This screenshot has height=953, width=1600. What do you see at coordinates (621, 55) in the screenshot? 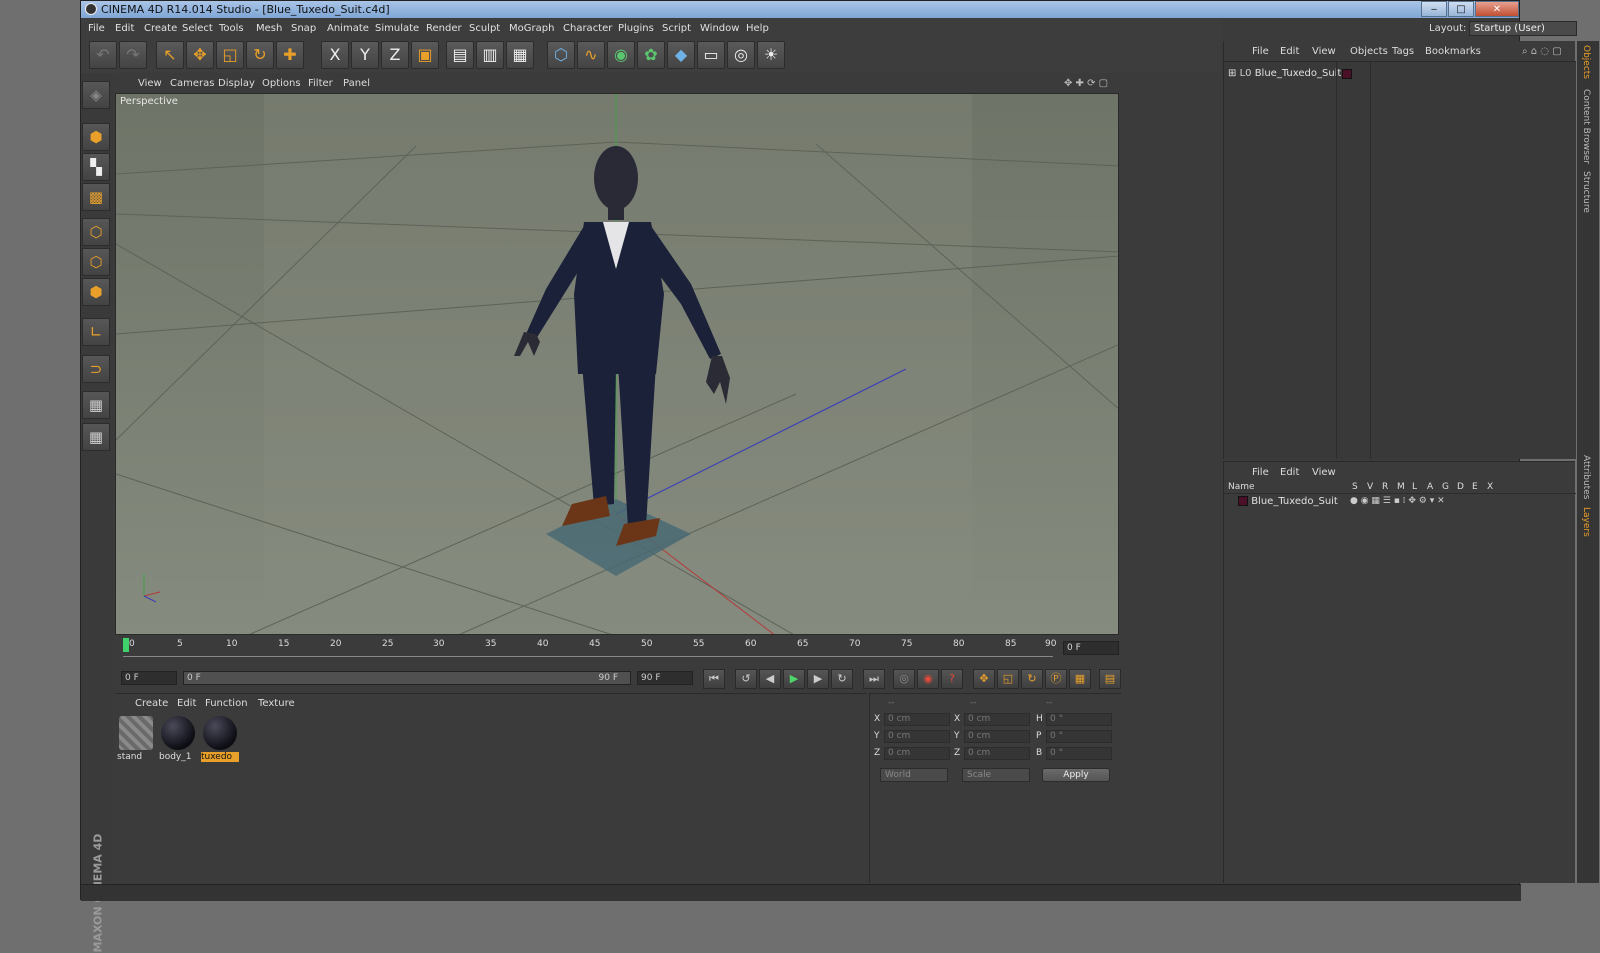
I see `nurbs-icon: ◉` at bounding box center [621, 55].